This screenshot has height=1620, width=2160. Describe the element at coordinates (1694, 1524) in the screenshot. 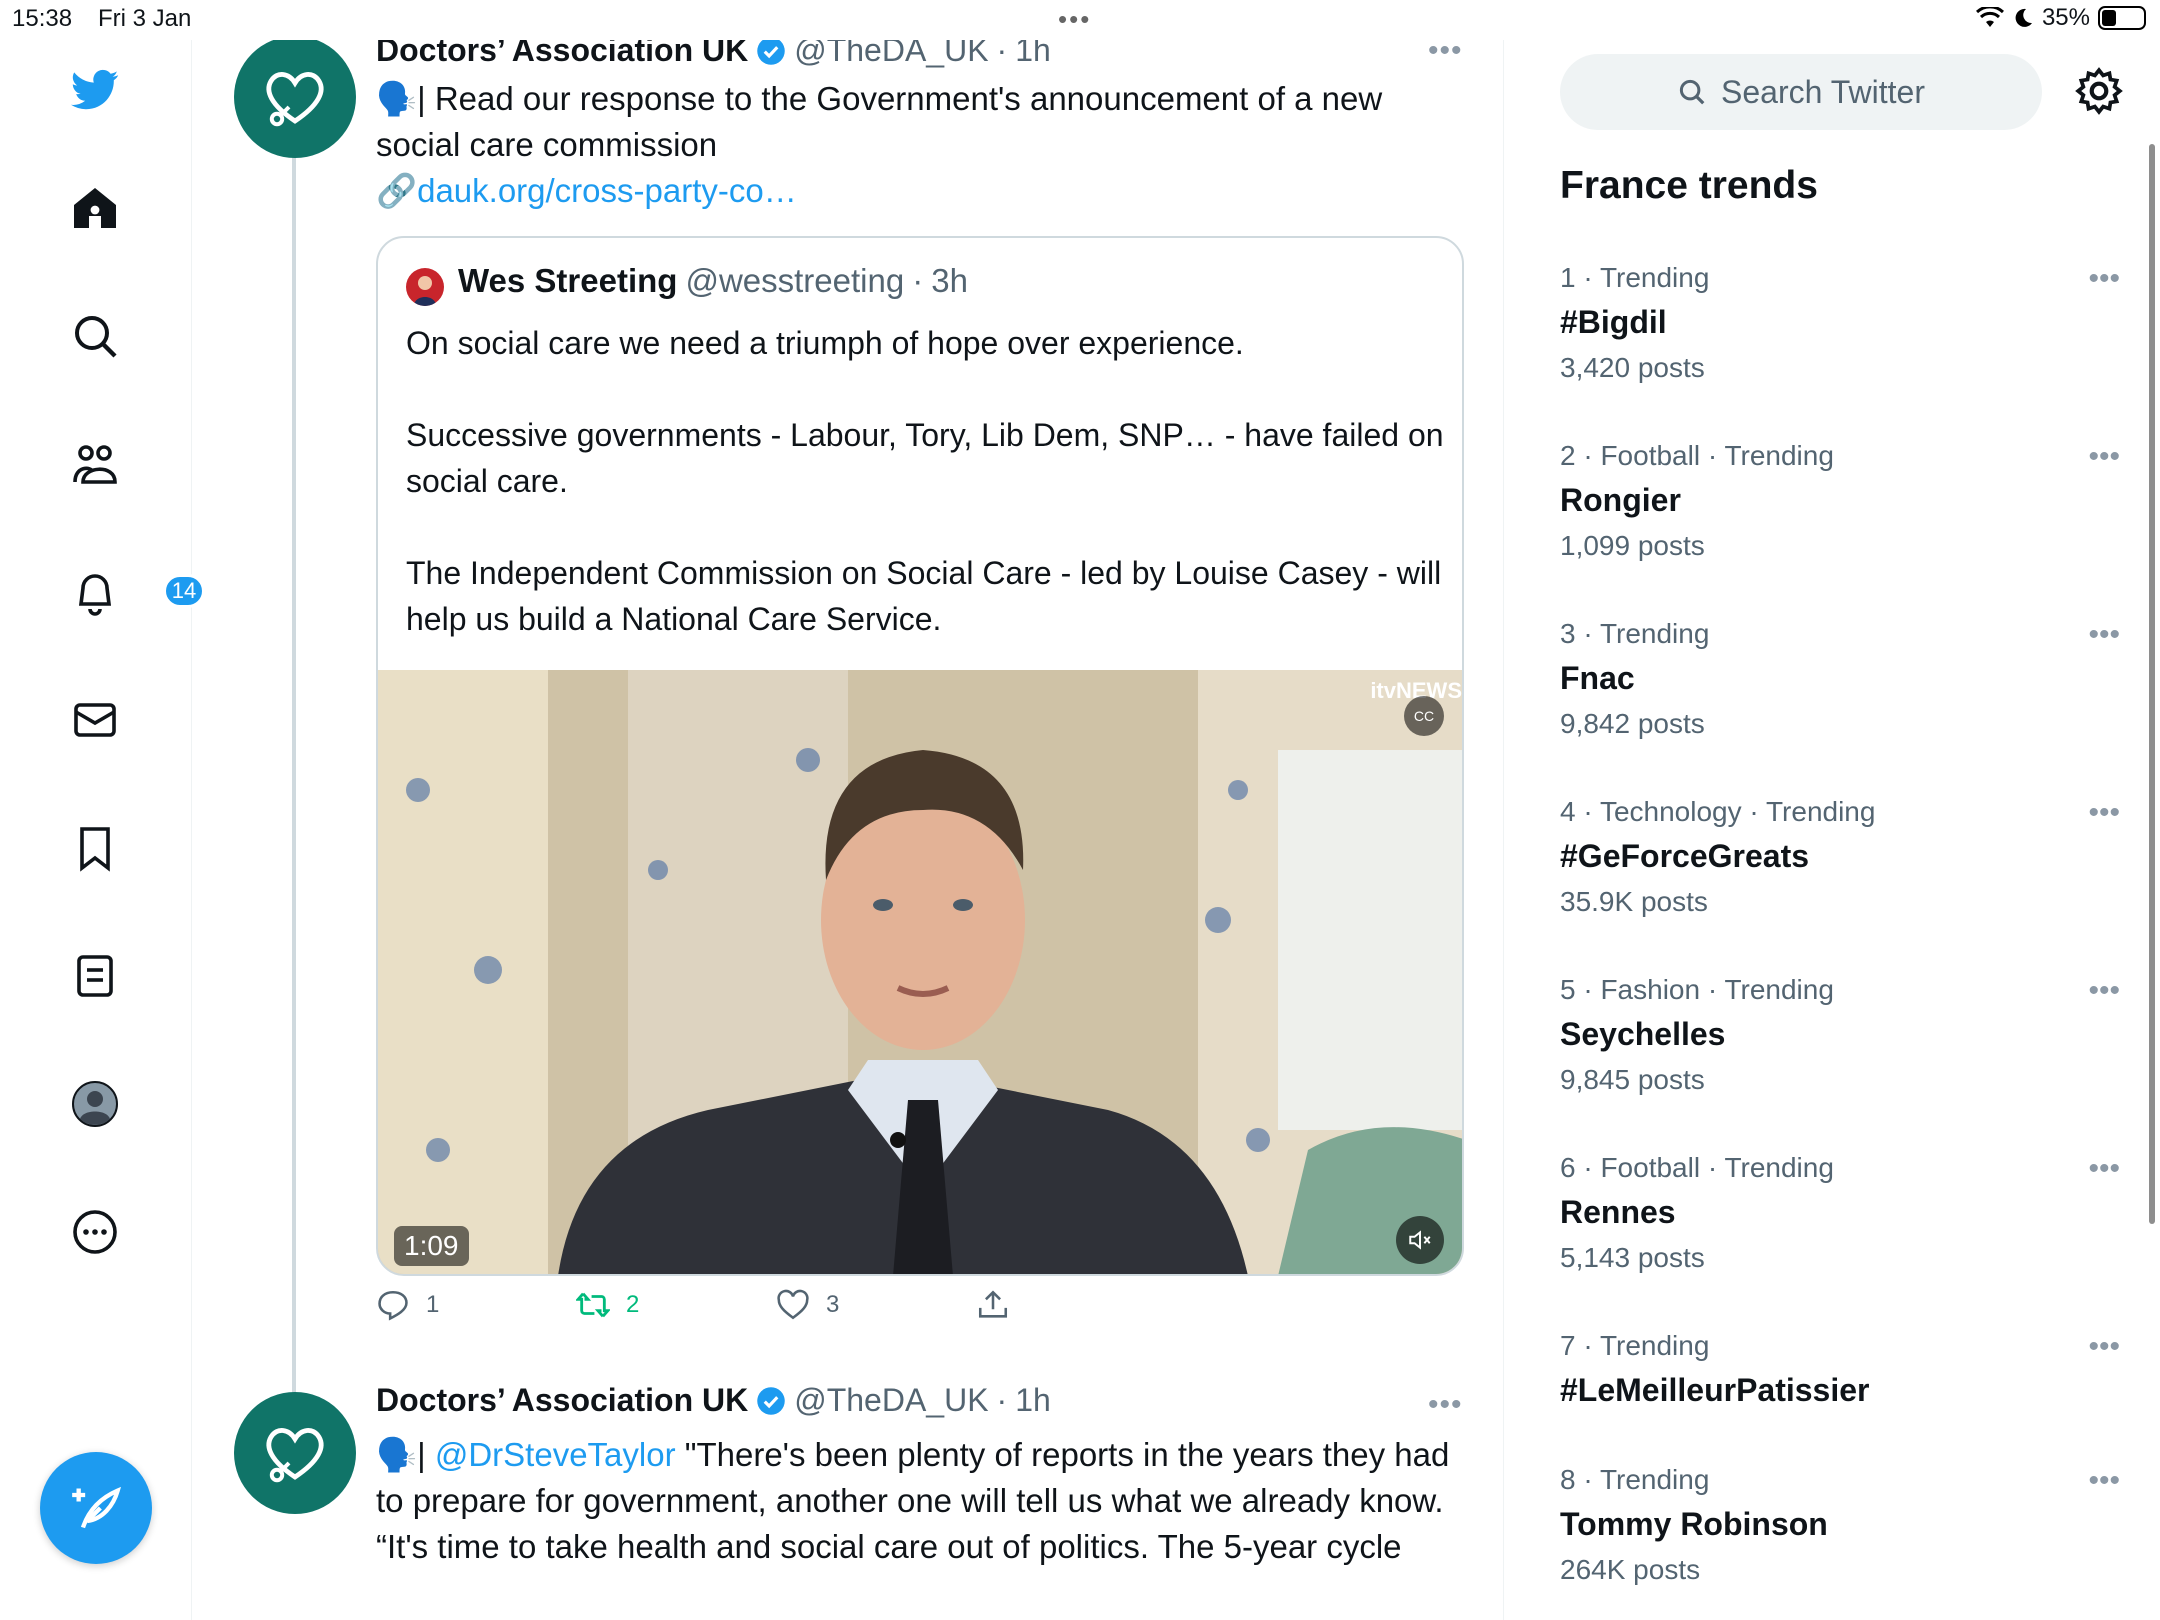

I see `trend-name: Tommy Robinson` at that location.